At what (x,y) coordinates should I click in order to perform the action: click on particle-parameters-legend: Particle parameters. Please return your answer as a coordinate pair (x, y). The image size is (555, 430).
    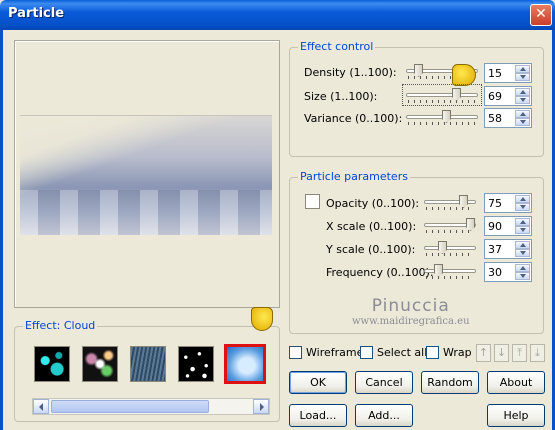
    Looking at the image, I should click on (354, 176).